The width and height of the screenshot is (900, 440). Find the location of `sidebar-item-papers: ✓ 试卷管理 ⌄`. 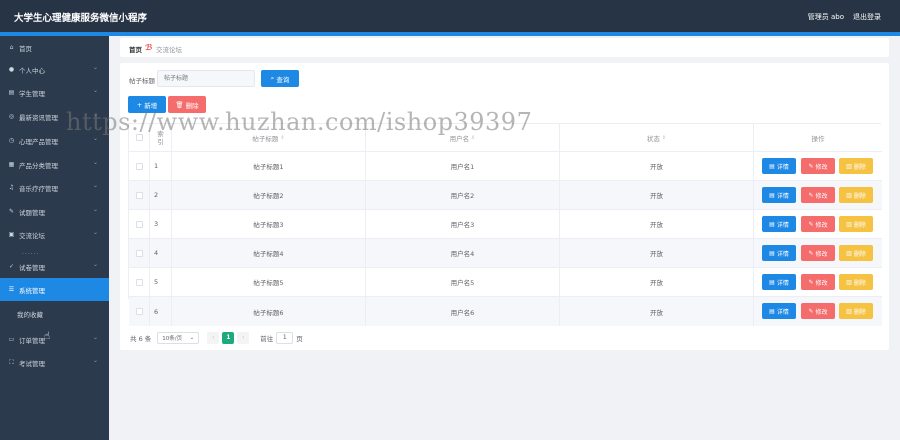

sidebar-item-papers: ✓ 试卷管理 ⌄ is located at coordinates (54, 266).